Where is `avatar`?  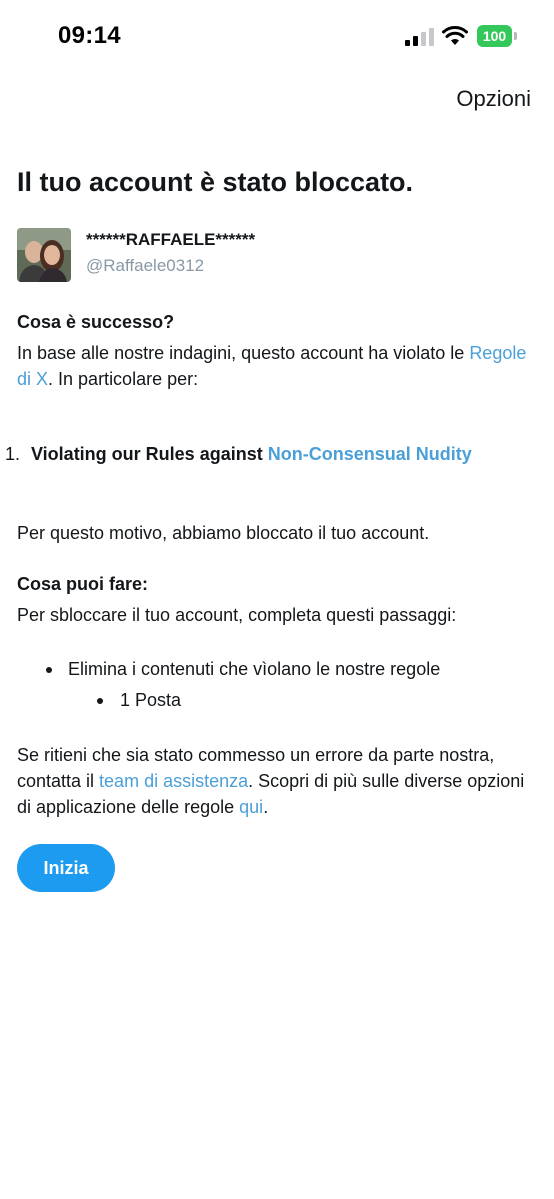 avatar is located at coordinates (44, 255).